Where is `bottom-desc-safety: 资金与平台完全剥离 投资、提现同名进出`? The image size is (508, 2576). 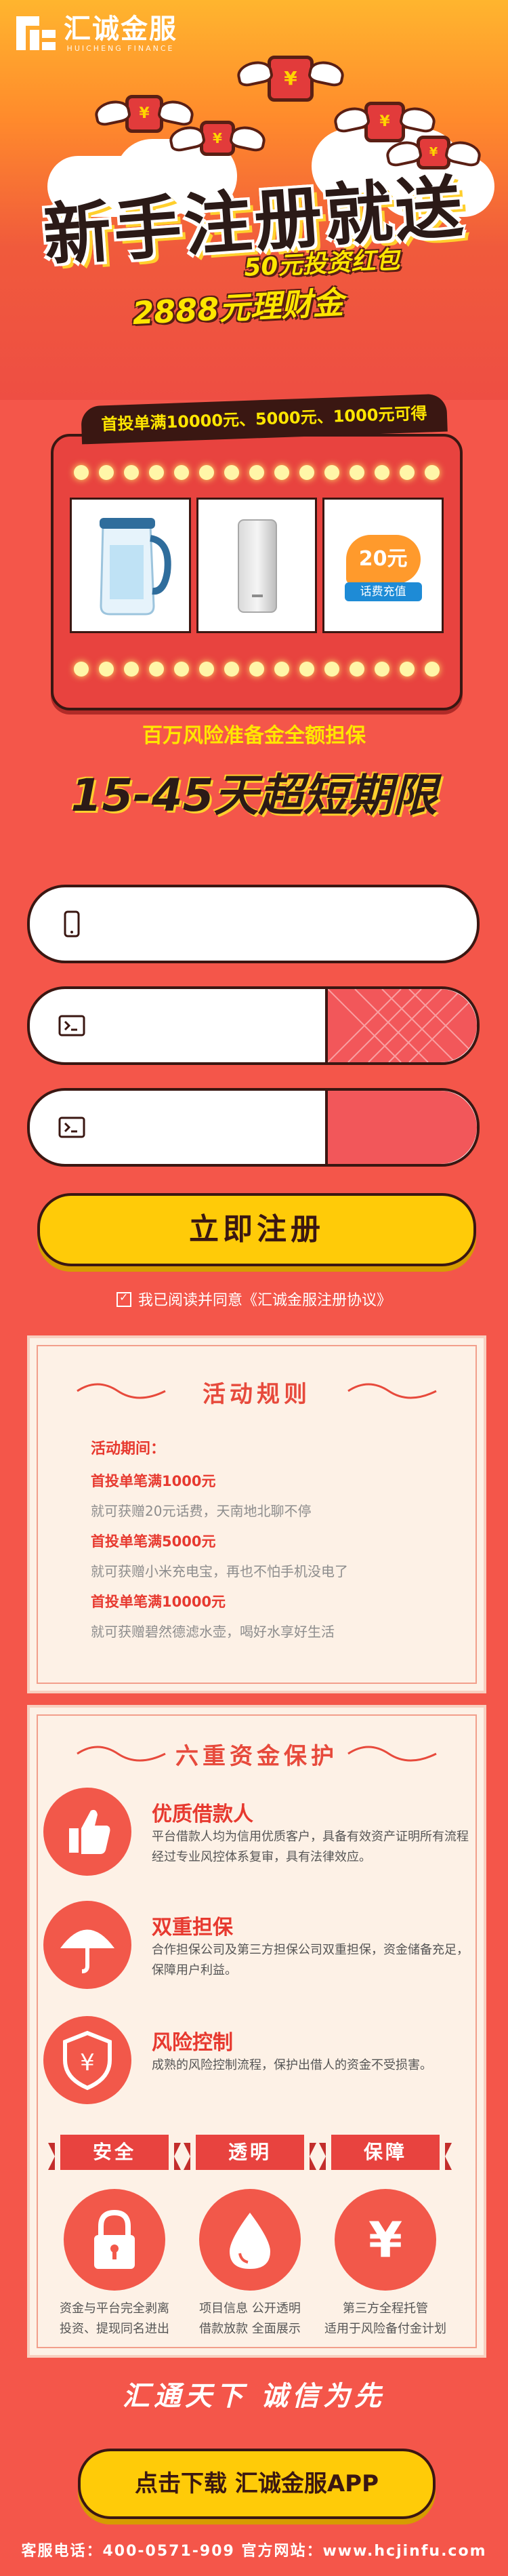
bottom-desc-safety: 资金与平台完全剥离 投资、提现同名进出 is located at coordinates (115, 2318).